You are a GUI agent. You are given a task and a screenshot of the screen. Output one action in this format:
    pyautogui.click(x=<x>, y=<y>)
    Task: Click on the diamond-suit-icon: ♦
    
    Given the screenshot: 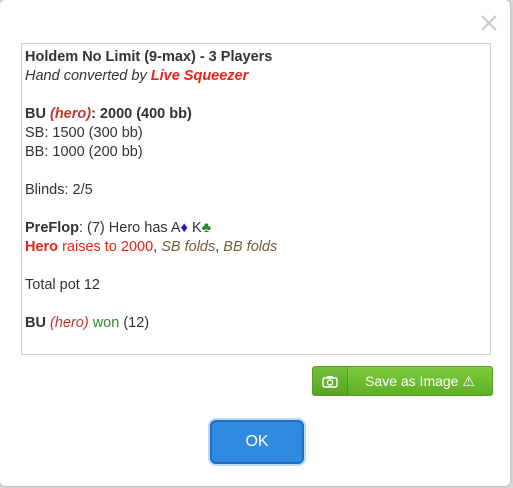 What is the action you would take?
    pyautogui.click(x=184, y=228)
    